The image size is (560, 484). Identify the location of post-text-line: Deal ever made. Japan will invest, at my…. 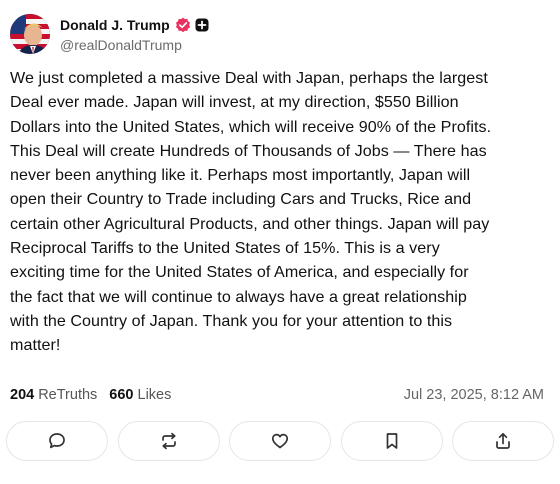
(234, 102).